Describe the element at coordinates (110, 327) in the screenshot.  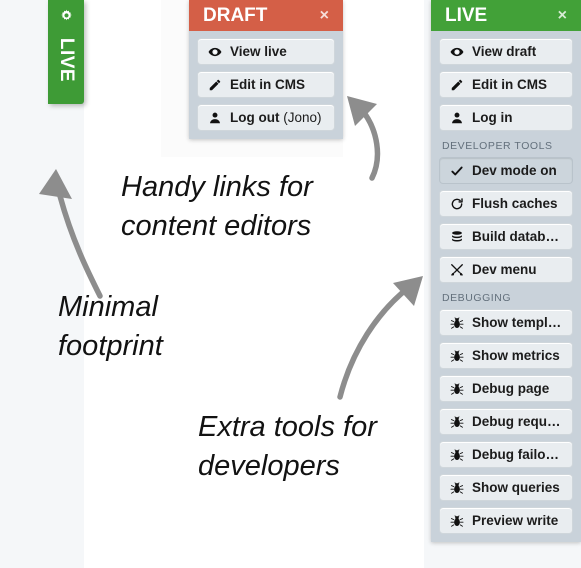
I see `annotation-minimal-footprint: Minimal footprint` at that location.